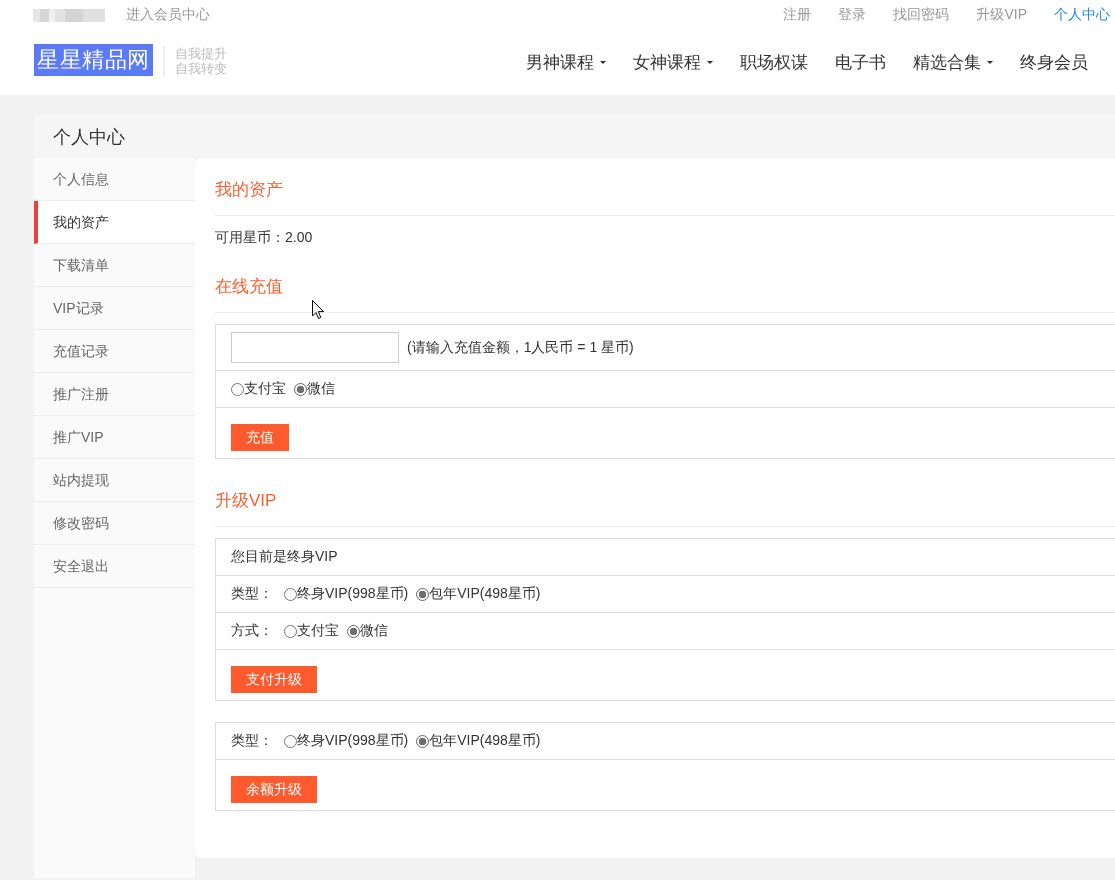 This screenshot has width=1115, height=880. Describe the element at coordinates (774, 62) in the screenshot. I see `nav-link: 职场权谋` at that location.